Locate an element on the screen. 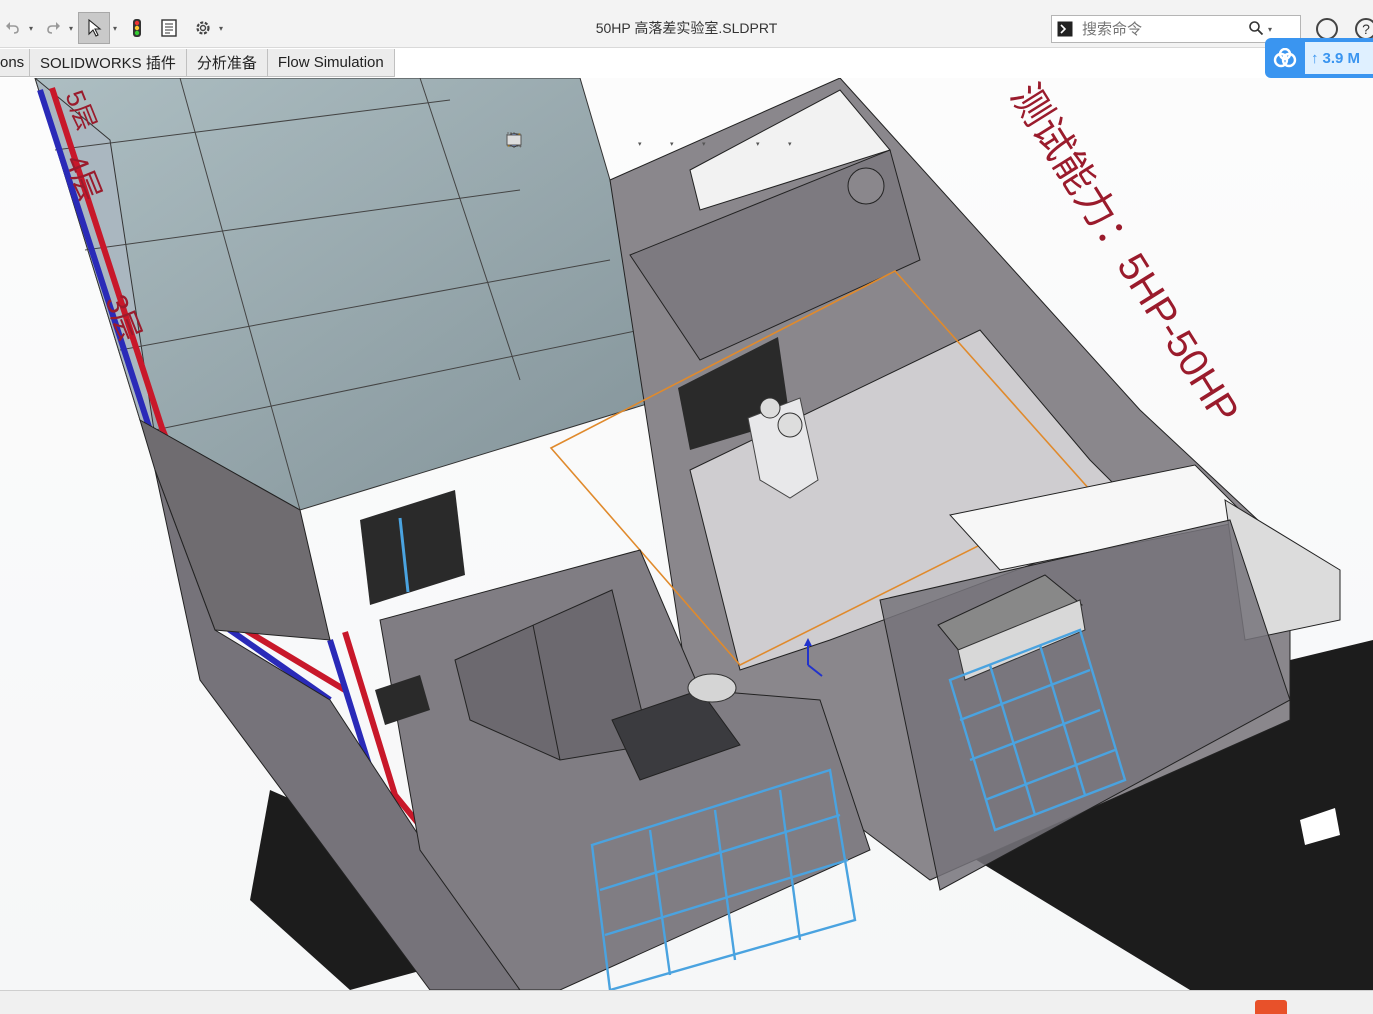  select-dropdown-icon: ▾ is located at coordinates (115, 28).